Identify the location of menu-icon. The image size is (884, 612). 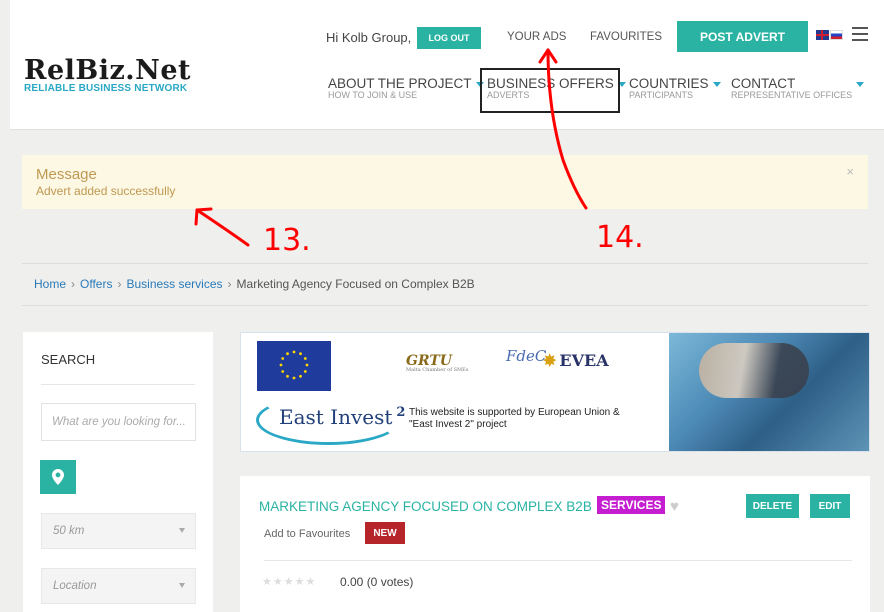
(860, 34).